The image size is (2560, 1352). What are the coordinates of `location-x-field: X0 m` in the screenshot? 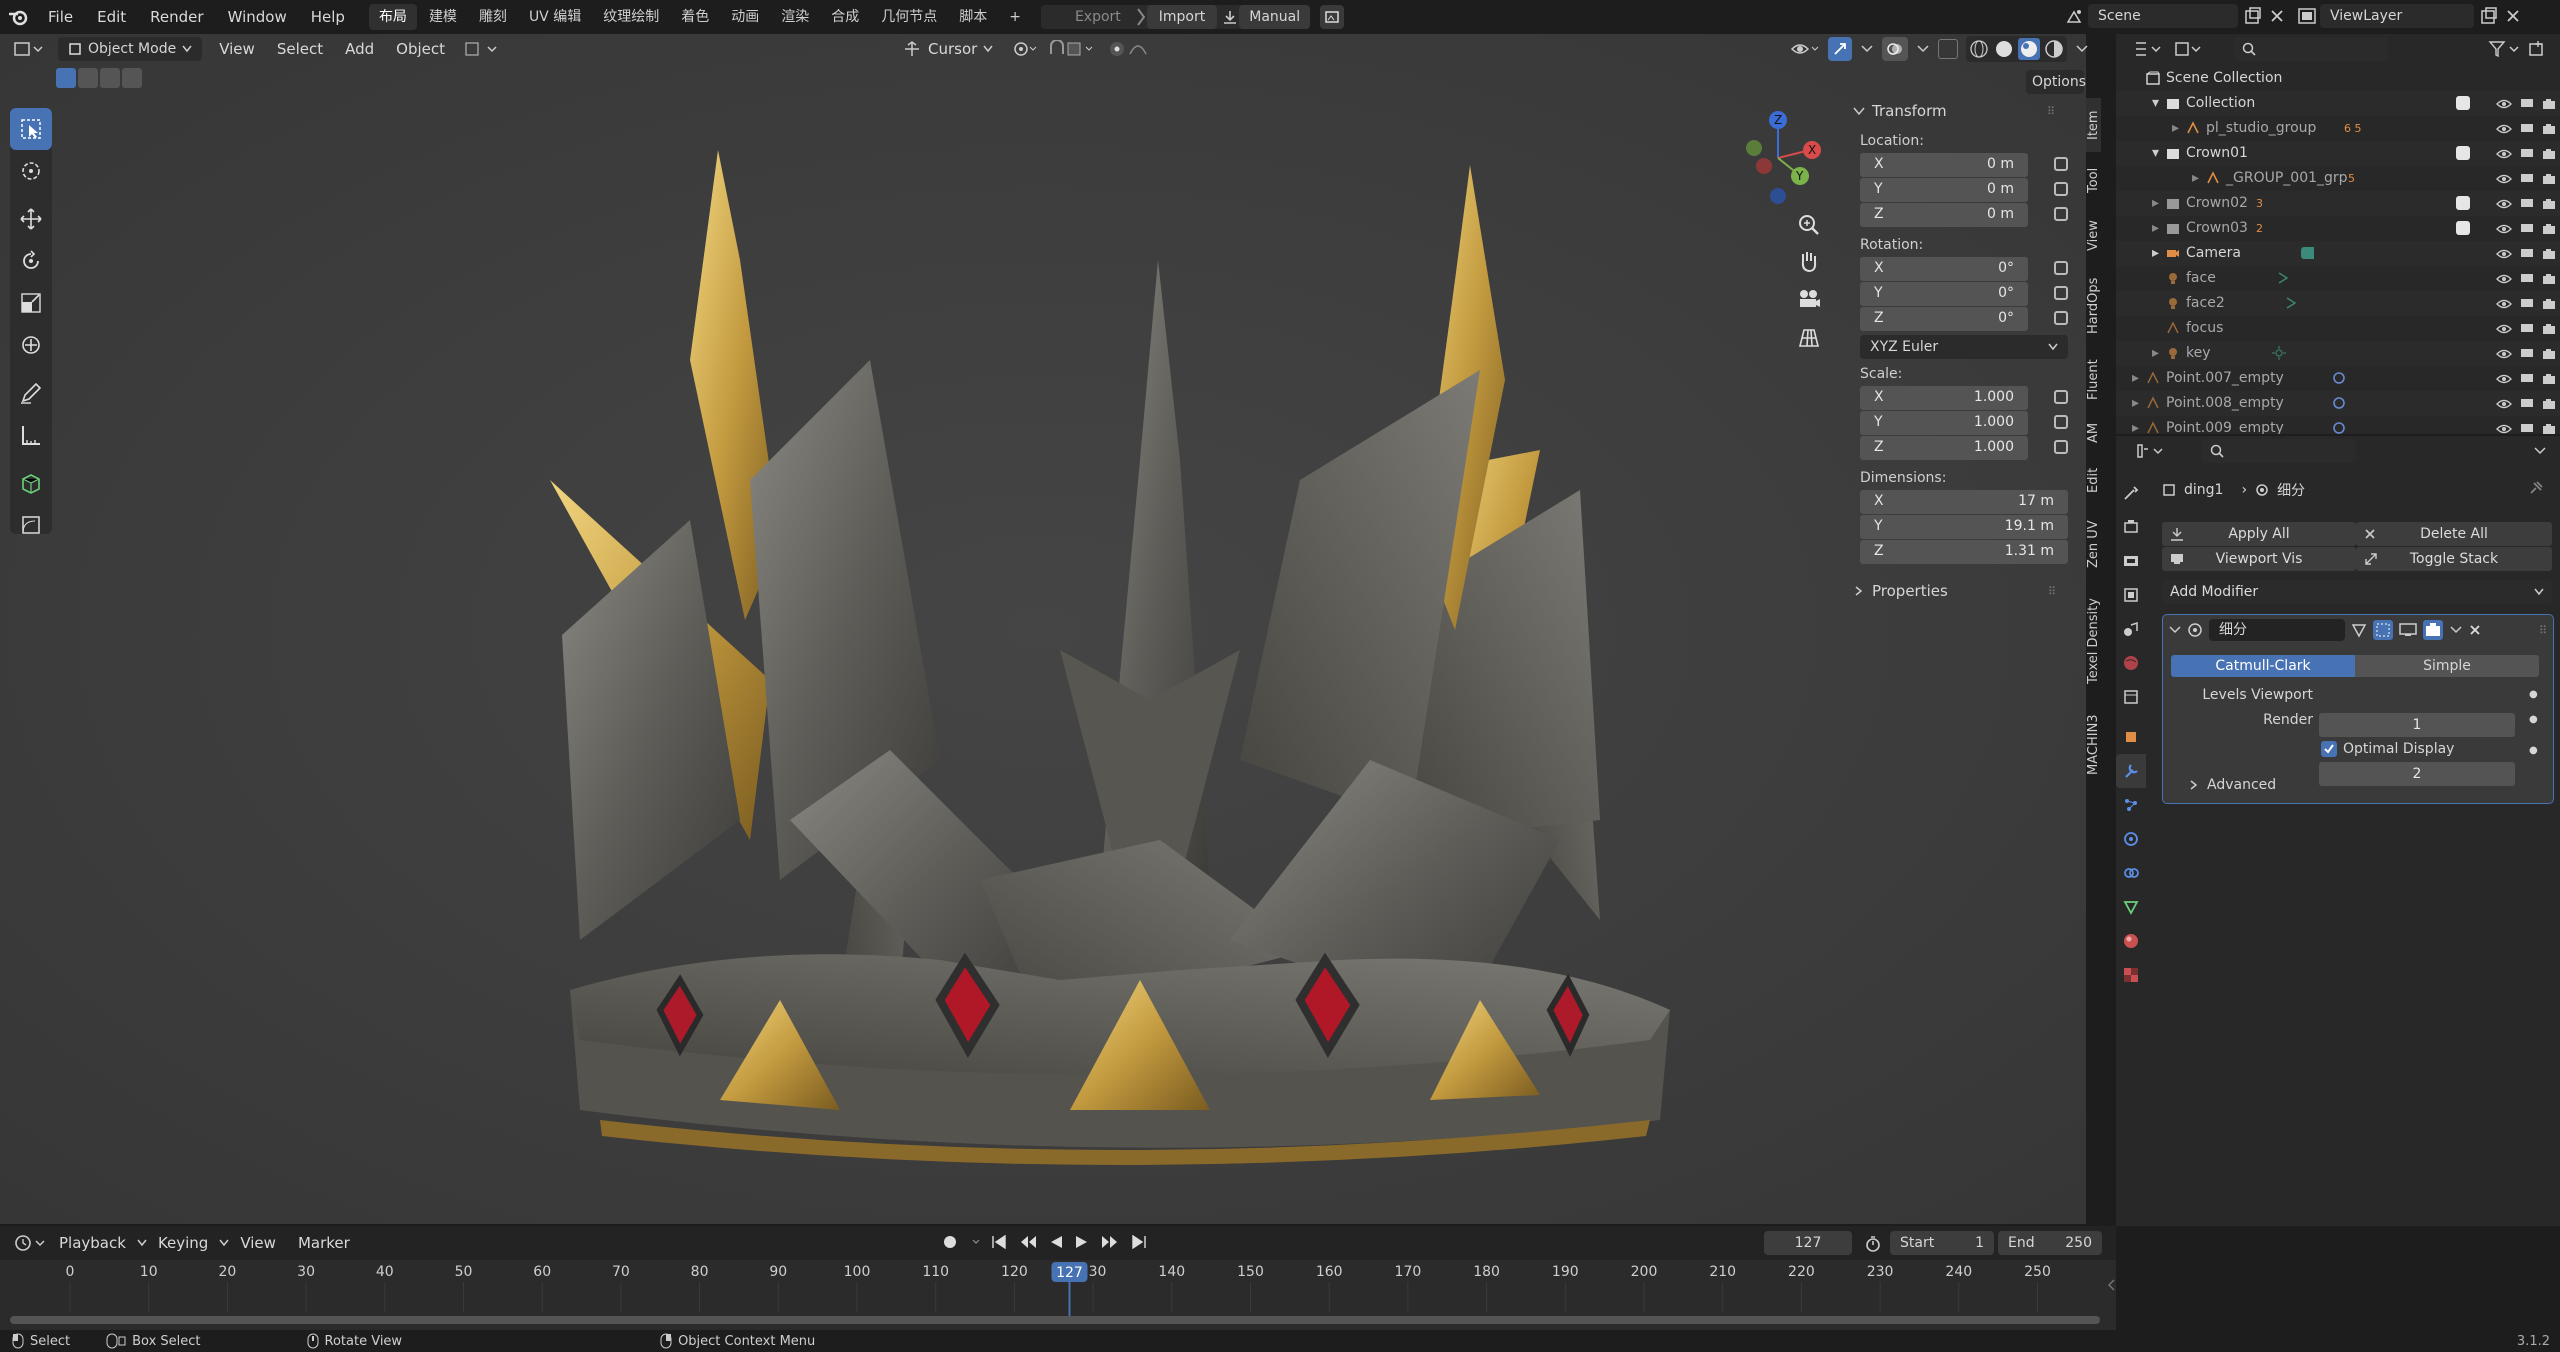 It's located at (1964, 165).